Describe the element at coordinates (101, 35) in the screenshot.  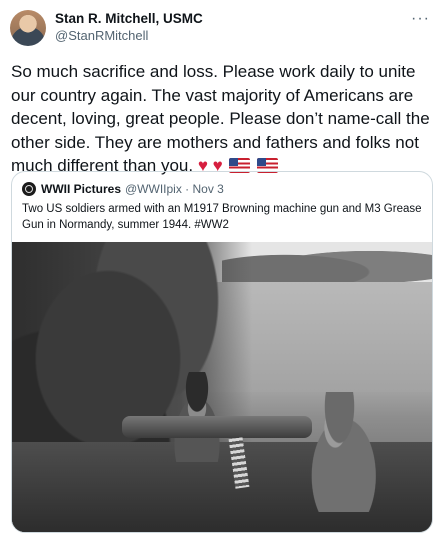
I see `author-handle: @StanRMitchell` at that location.